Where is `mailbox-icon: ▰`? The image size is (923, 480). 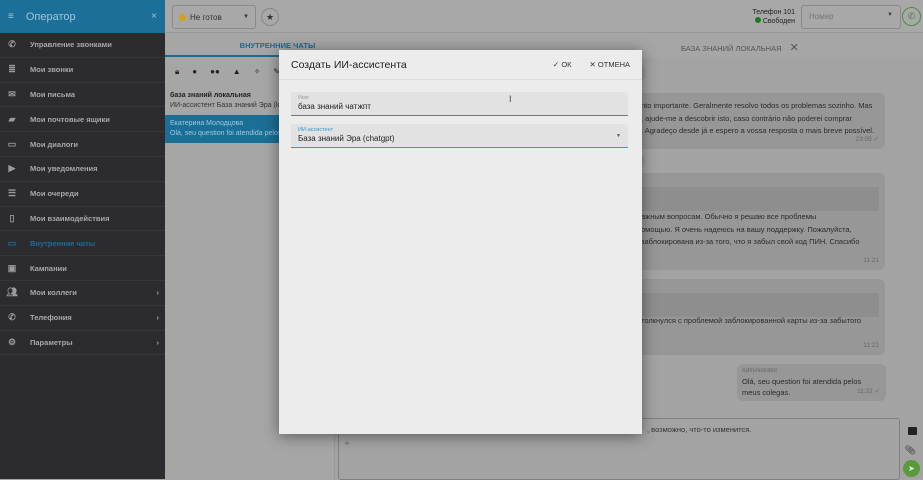 mailbox-icon: ▰ is located at coordinates (12, 118).